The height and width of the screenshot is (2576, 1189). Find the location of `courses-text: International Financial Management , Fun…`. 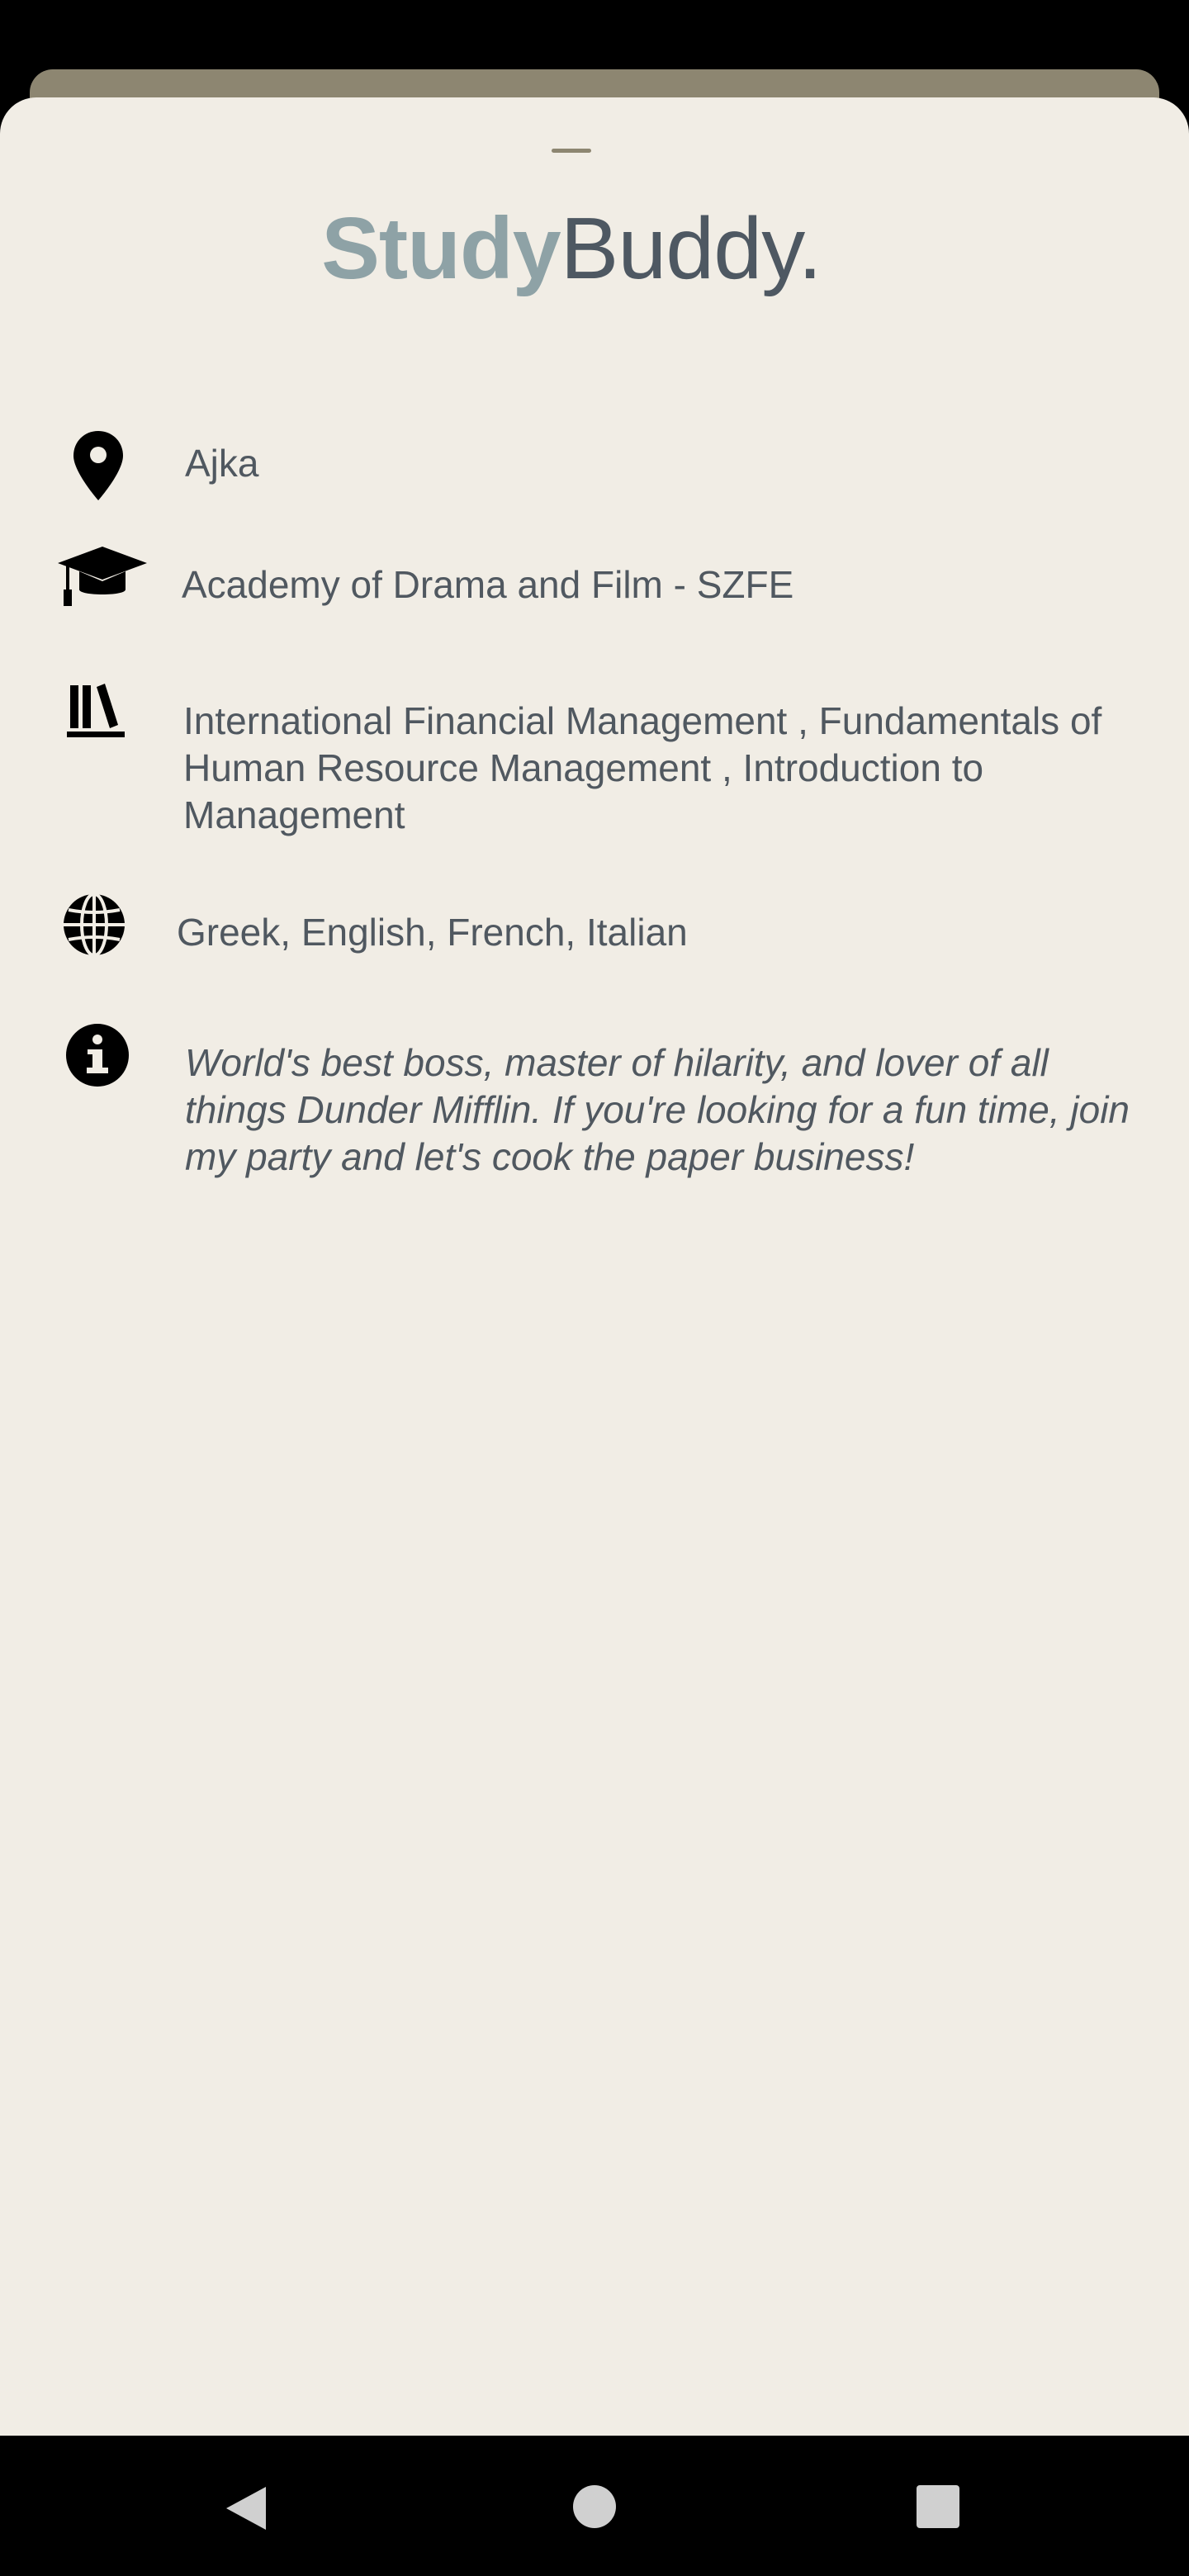

courses-text: International Financial Management , Fun… is located at coordinates (642, 767).